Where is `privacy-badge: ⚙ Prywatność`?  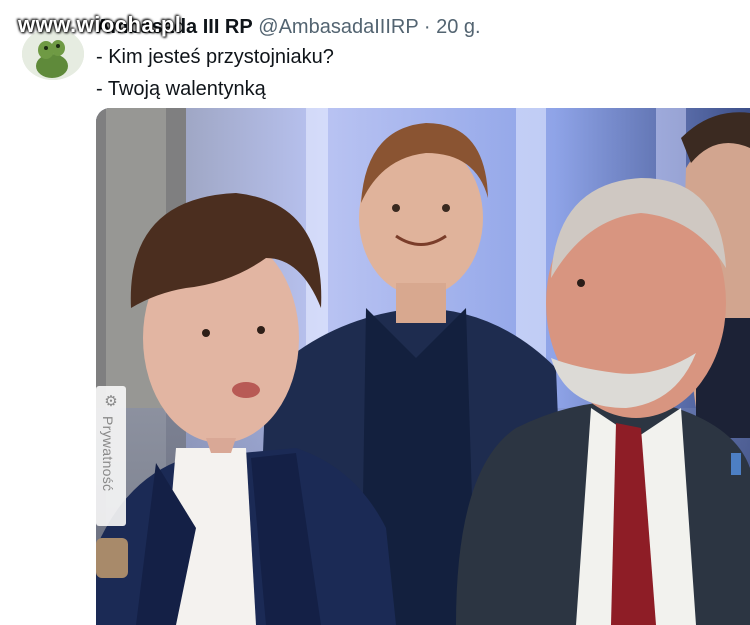
privacy-badge: ⚙ Prywatność is located at coordinates (111, 456).